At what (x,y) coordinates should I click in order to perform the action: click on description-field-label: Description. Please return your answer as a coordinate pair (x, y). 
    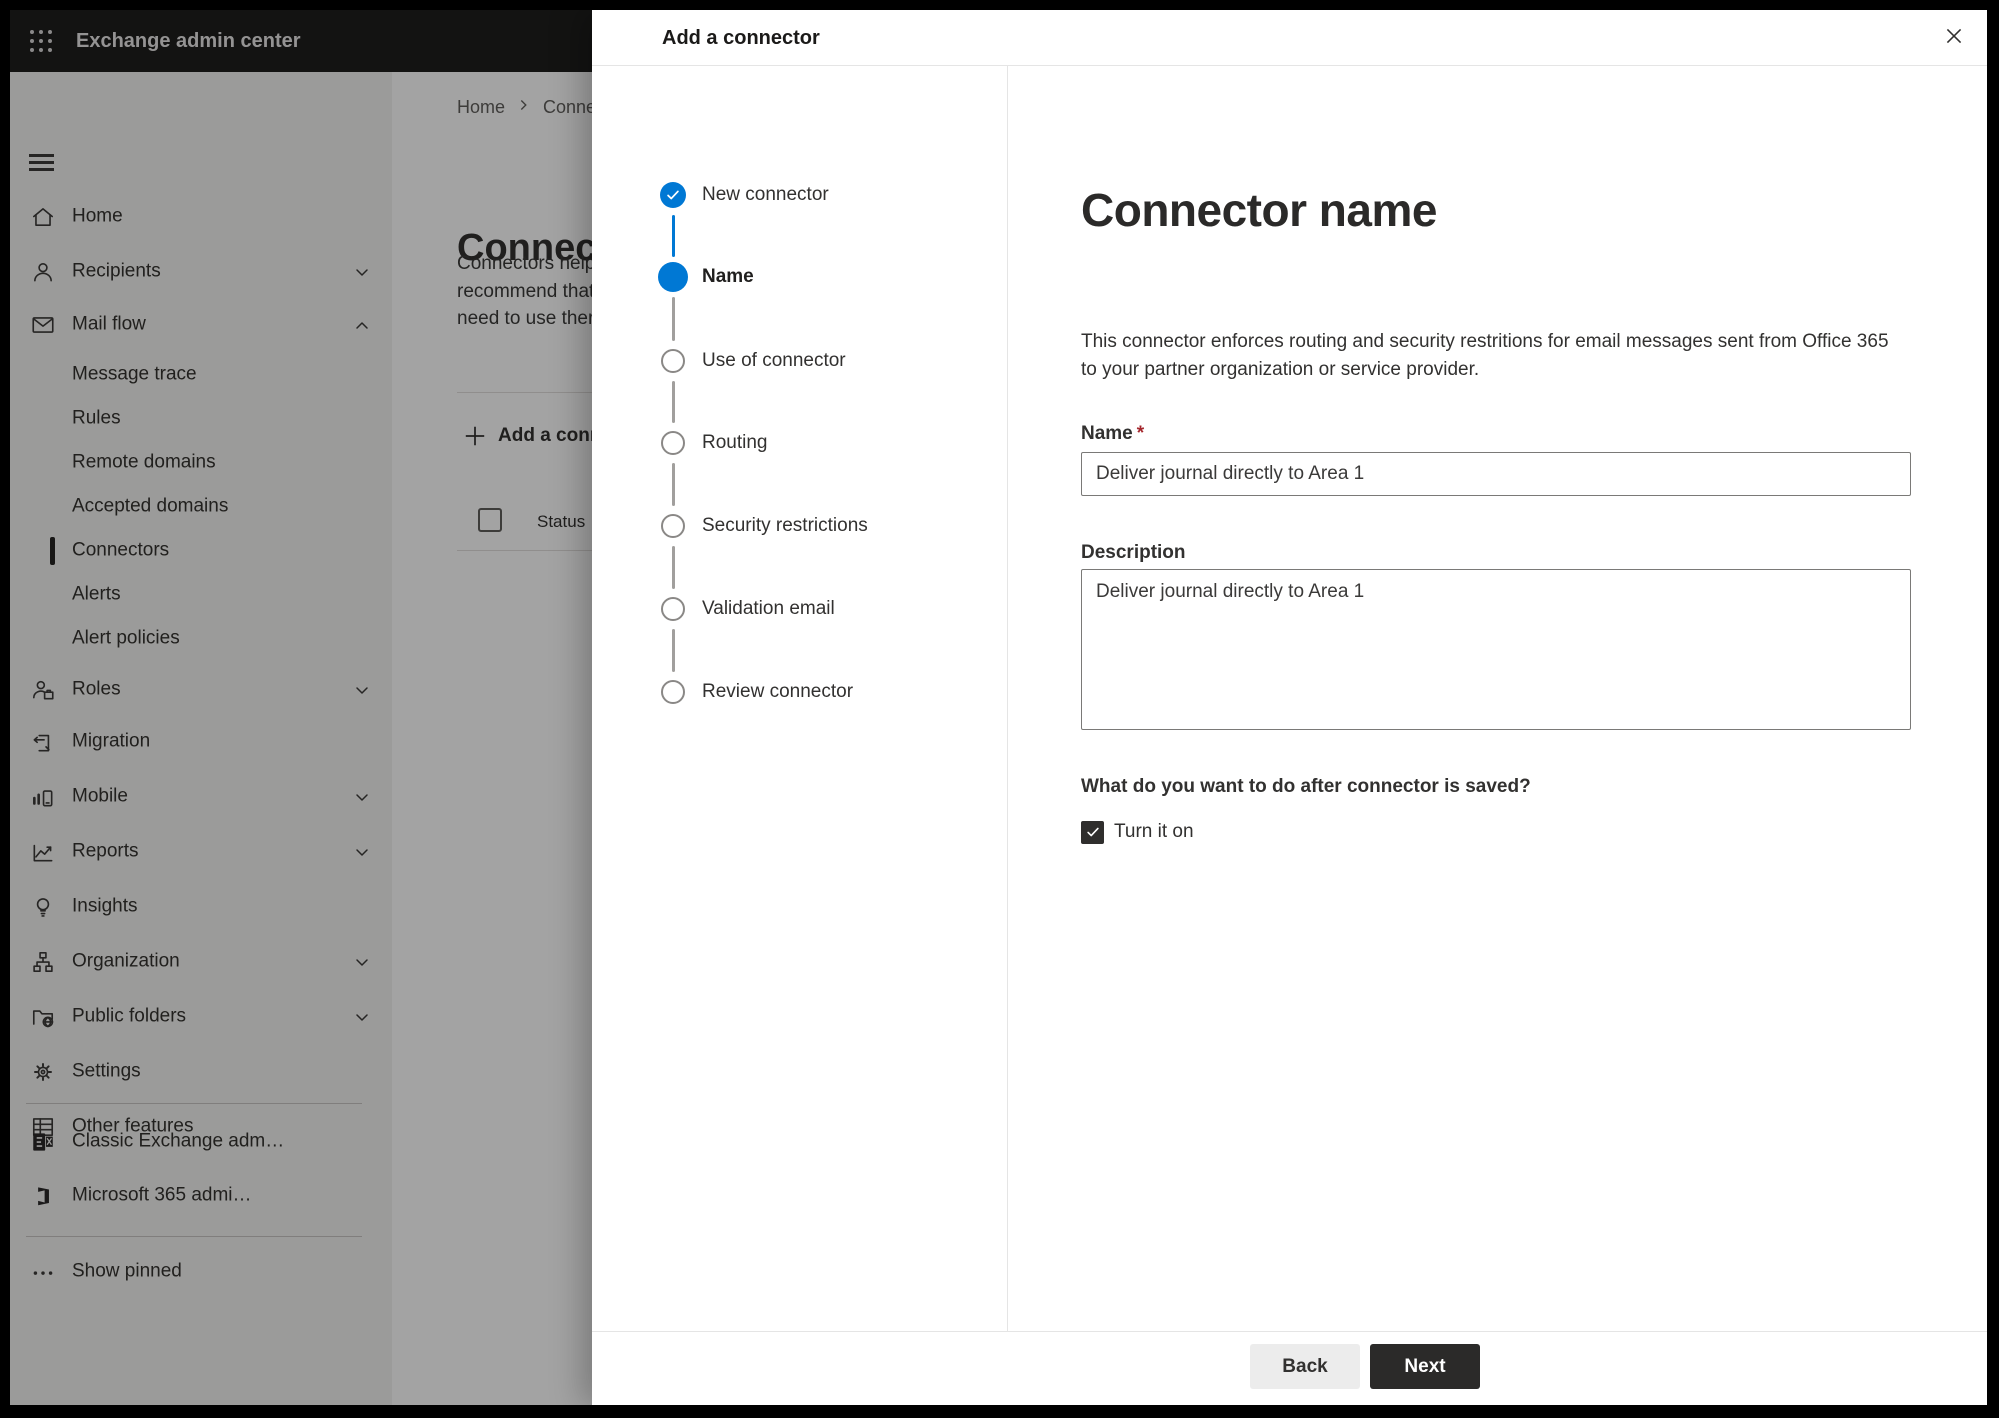
    Looking at the image, I should click on (1133, 552).